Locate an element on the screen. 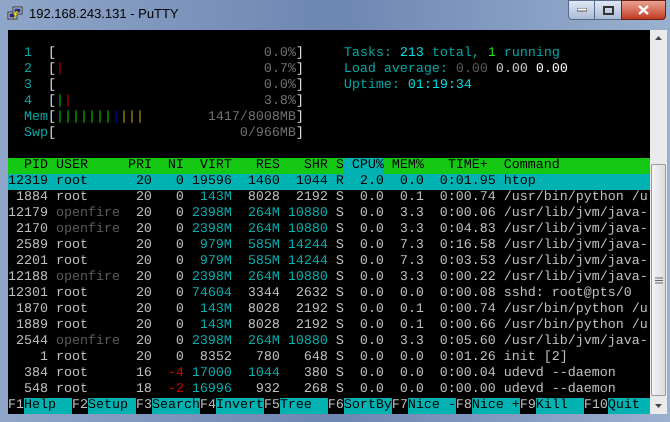  column-header: NI is located at coordinates (168, 166).